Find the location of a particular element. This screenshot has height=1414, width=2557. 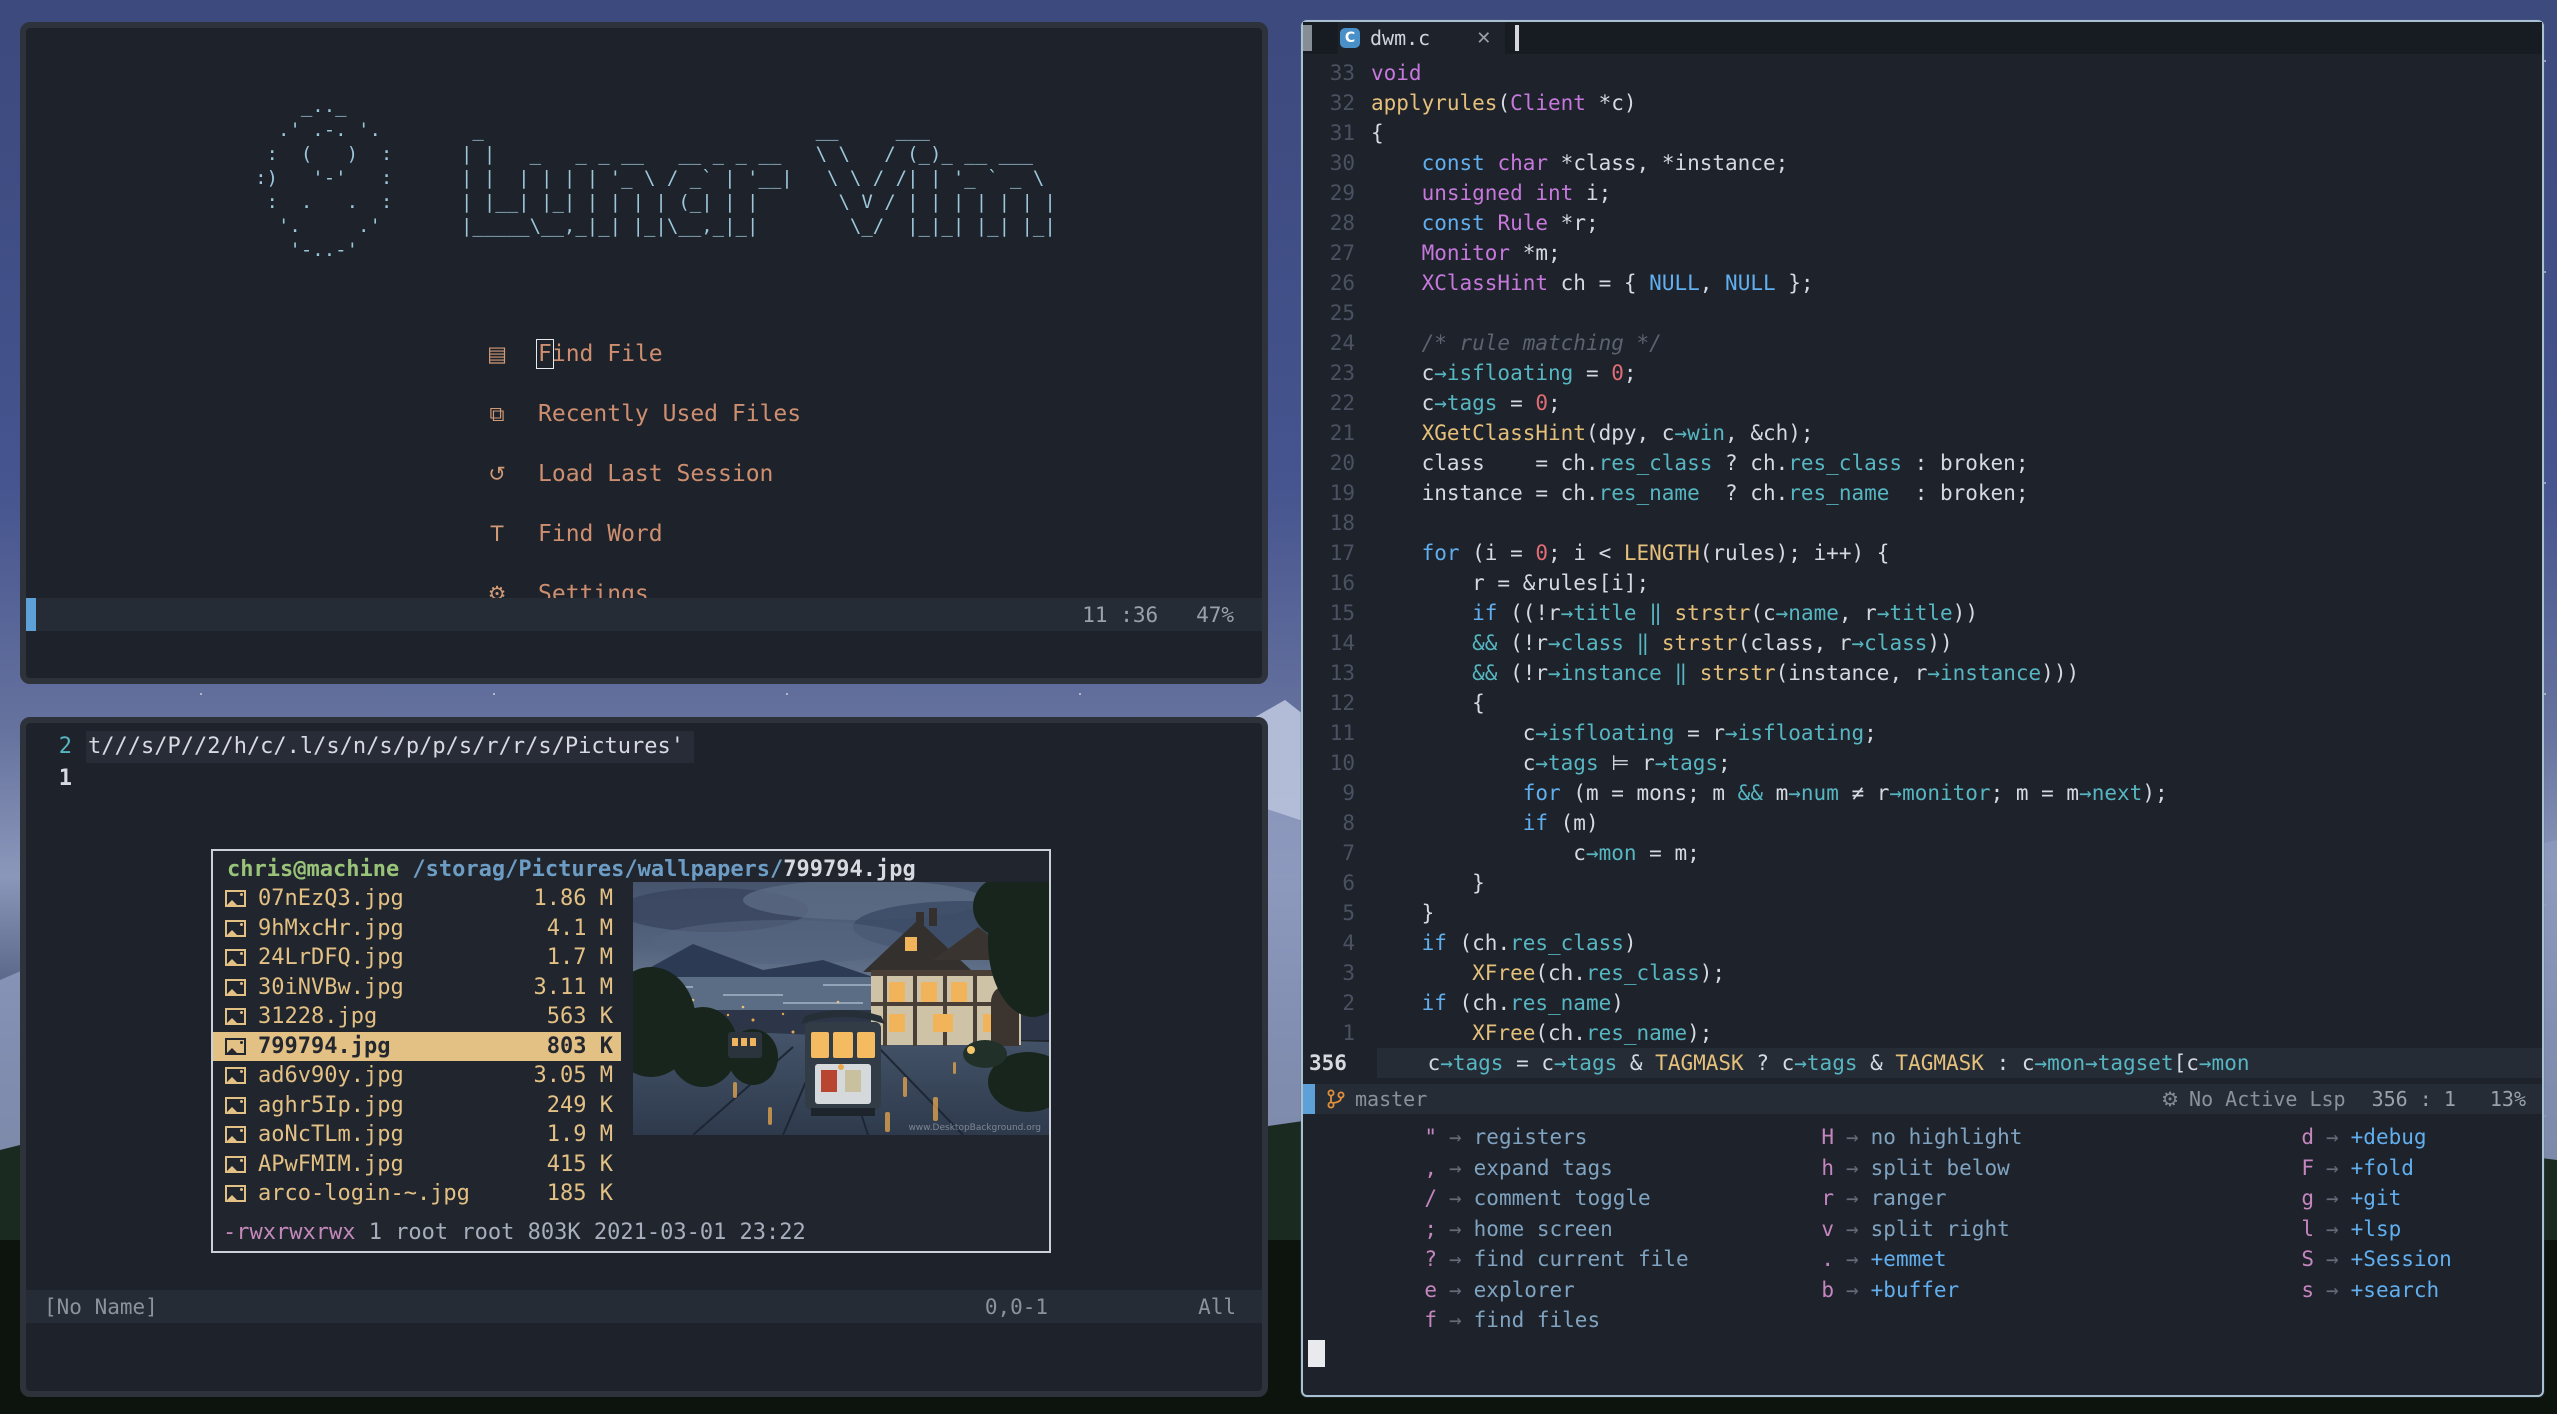

line-number: 30 is located at coordinates (1342, 163).